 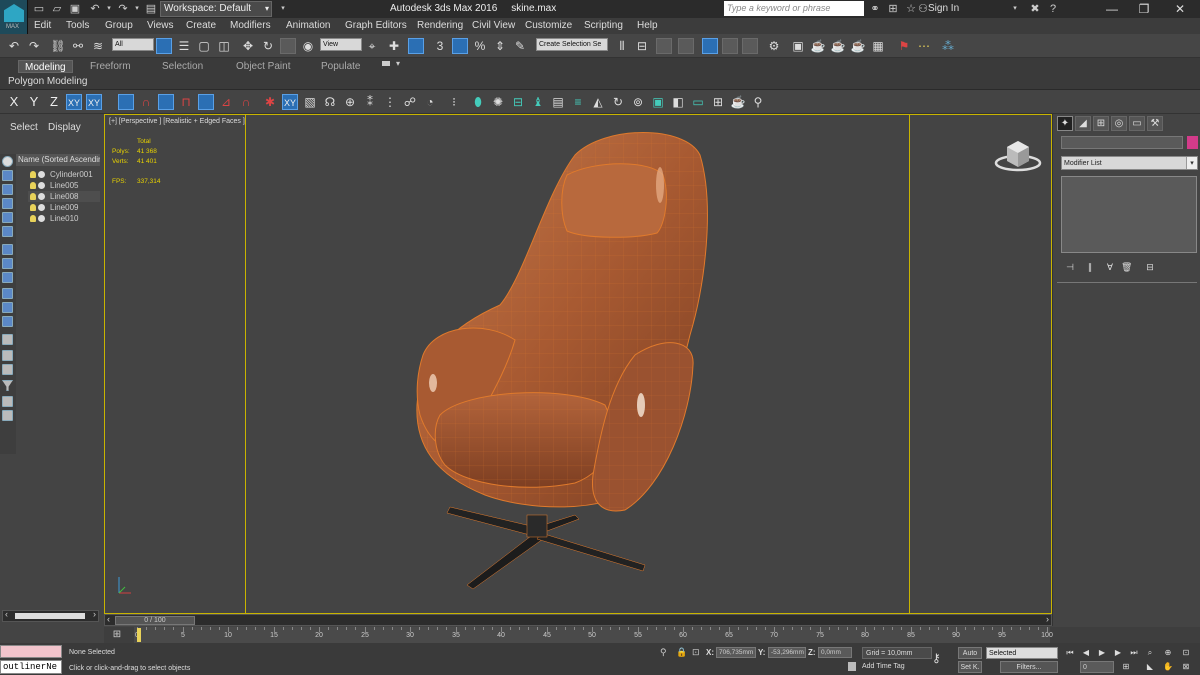 I want to click on mirror-icon: ⫴, so click(x=622, y=46).